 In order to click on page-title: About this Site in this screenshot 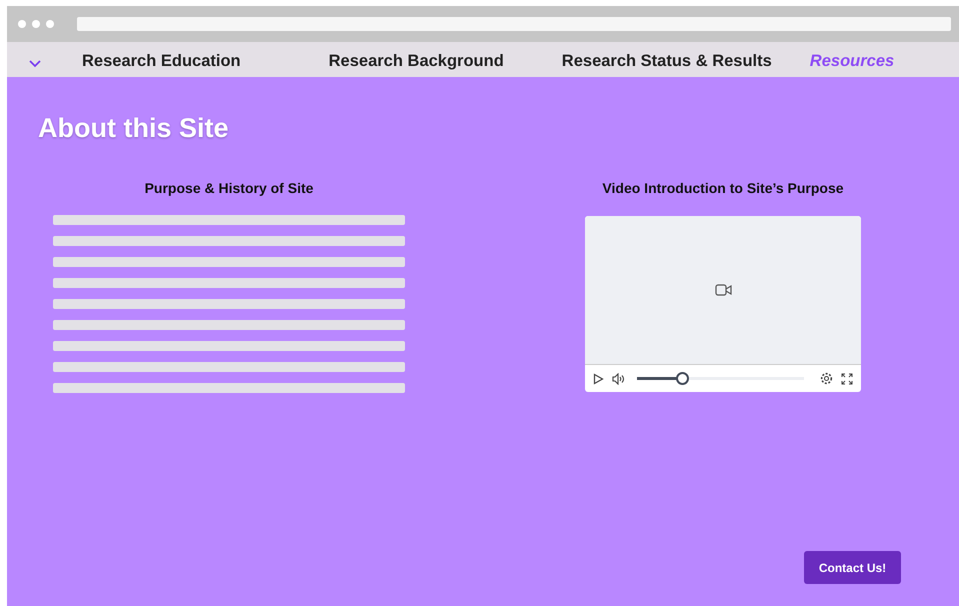, I will do `click(134, 128)`.